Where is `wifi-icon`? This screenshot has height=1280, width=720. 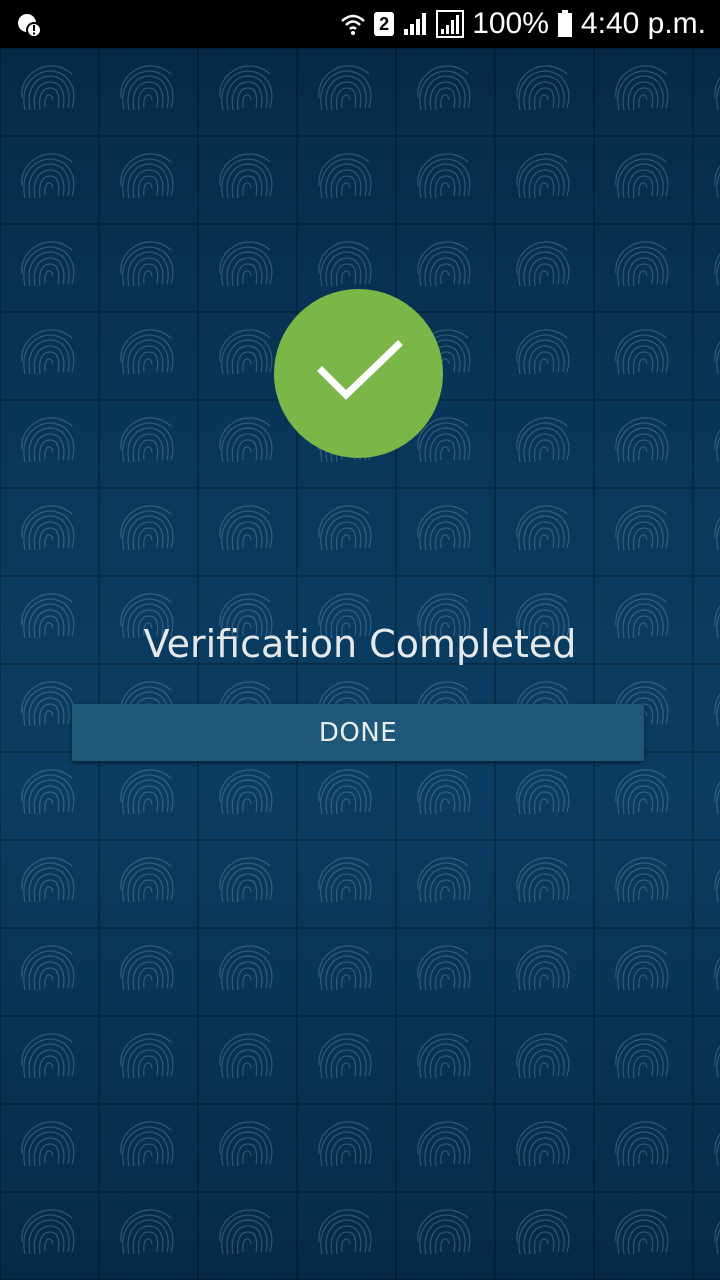 wifi-icon is located at coordinates (353, 24).